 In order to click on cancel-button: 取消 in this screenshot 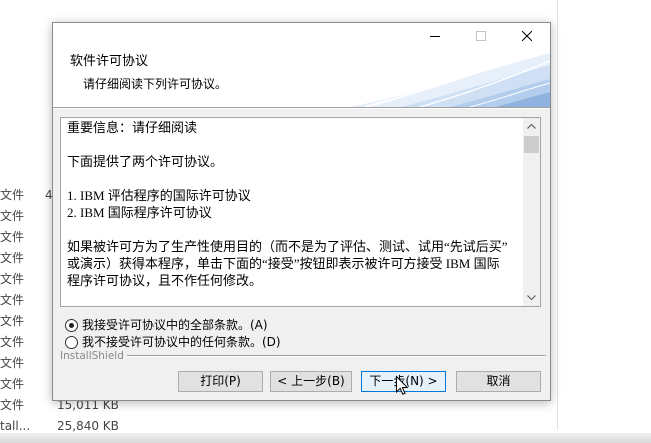, I will do `click(498, 381)`.